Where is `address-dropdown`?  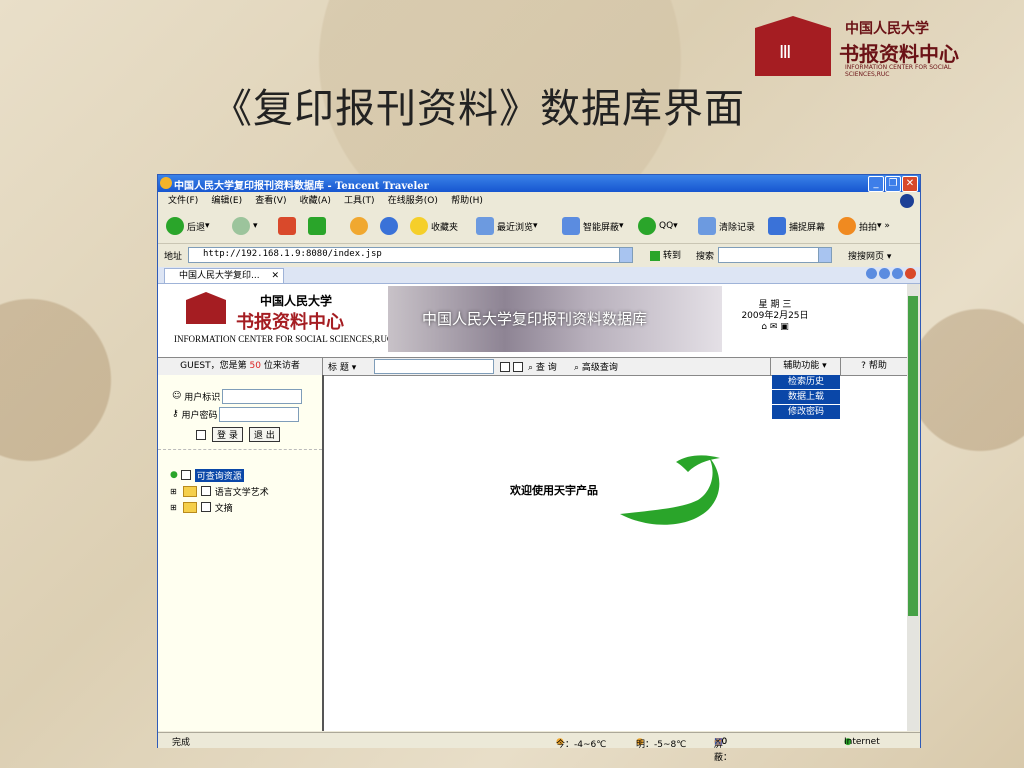 address-dropdown is located at coordinates (626, 255).